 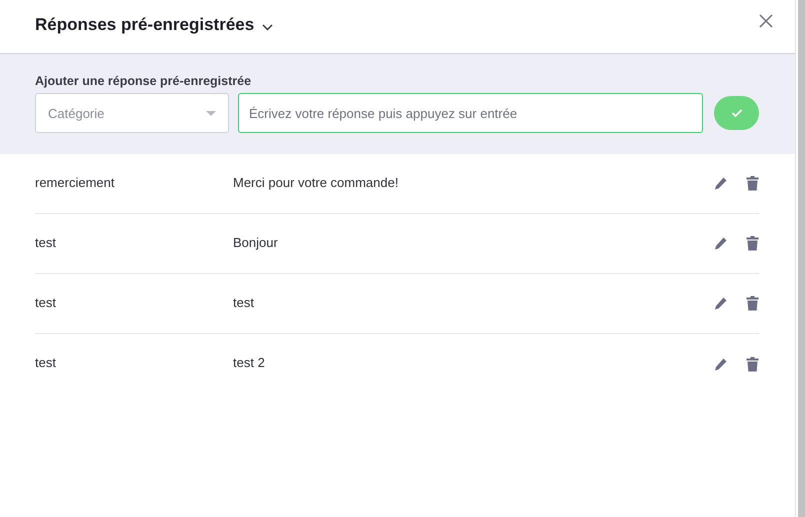 I want to click on response-text: Merci pour votre commande!, so click(x=316, y=183).